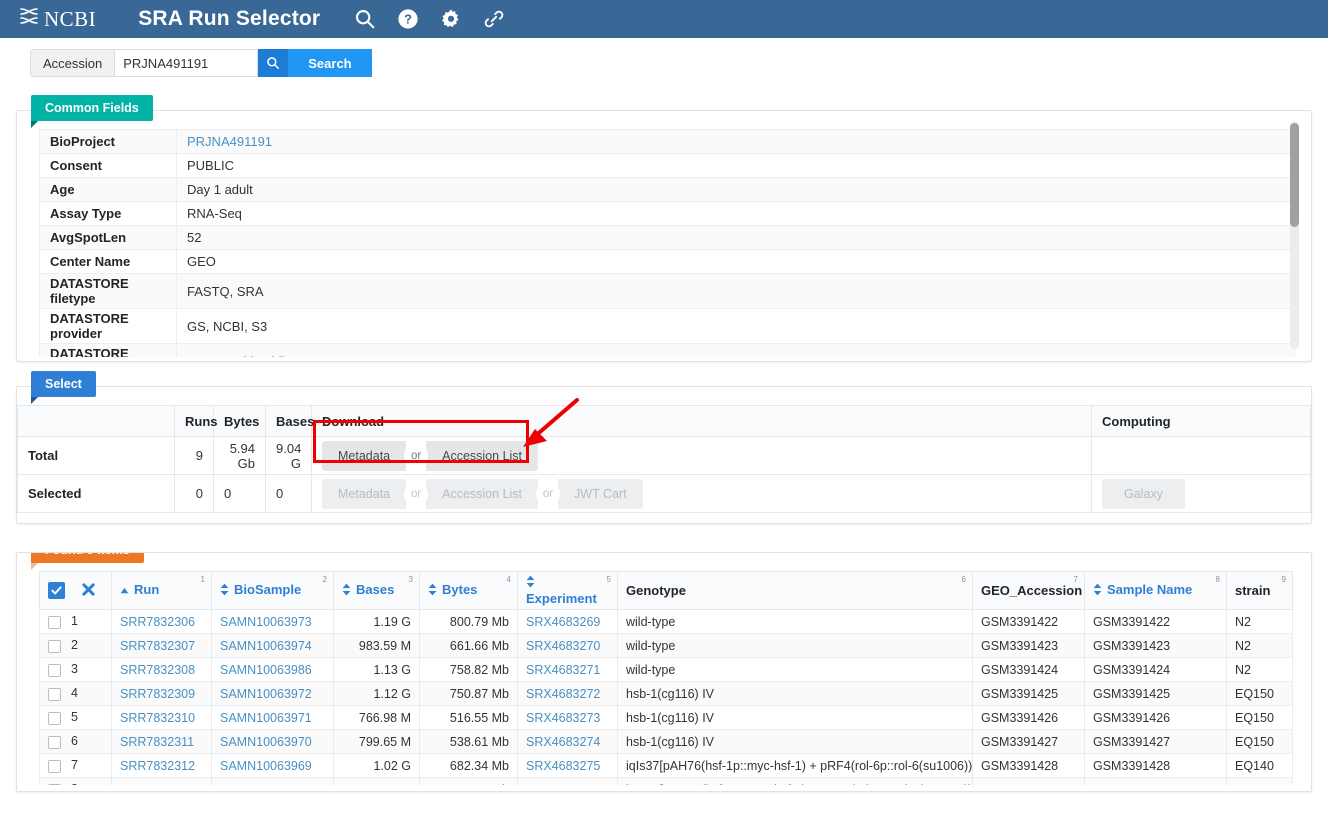 Image resolution: width=1328 pixels, height=814 pixels. What do you see at coordinates (157, 766) in the screenshot?
I see `run-link: SRR7832312` at bounding box center [157, 766].